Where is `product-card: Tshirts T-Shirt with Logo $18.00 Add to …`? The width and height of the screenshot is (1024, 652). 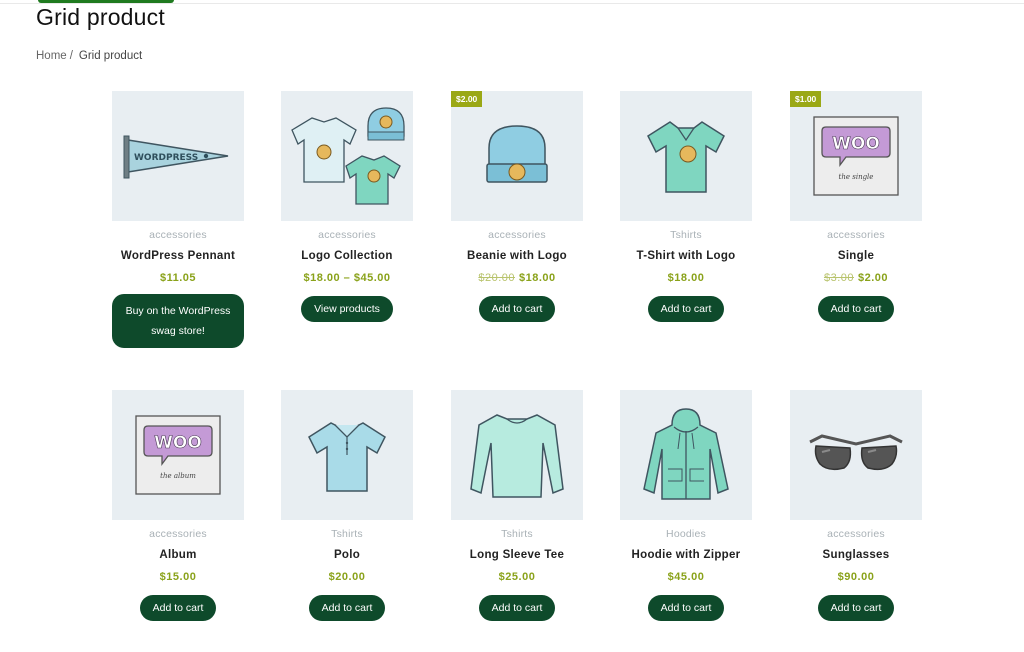
product-card: Tshirts T-Shirt with Logo $18.00 Add to … is located at coordinates (686, 206).